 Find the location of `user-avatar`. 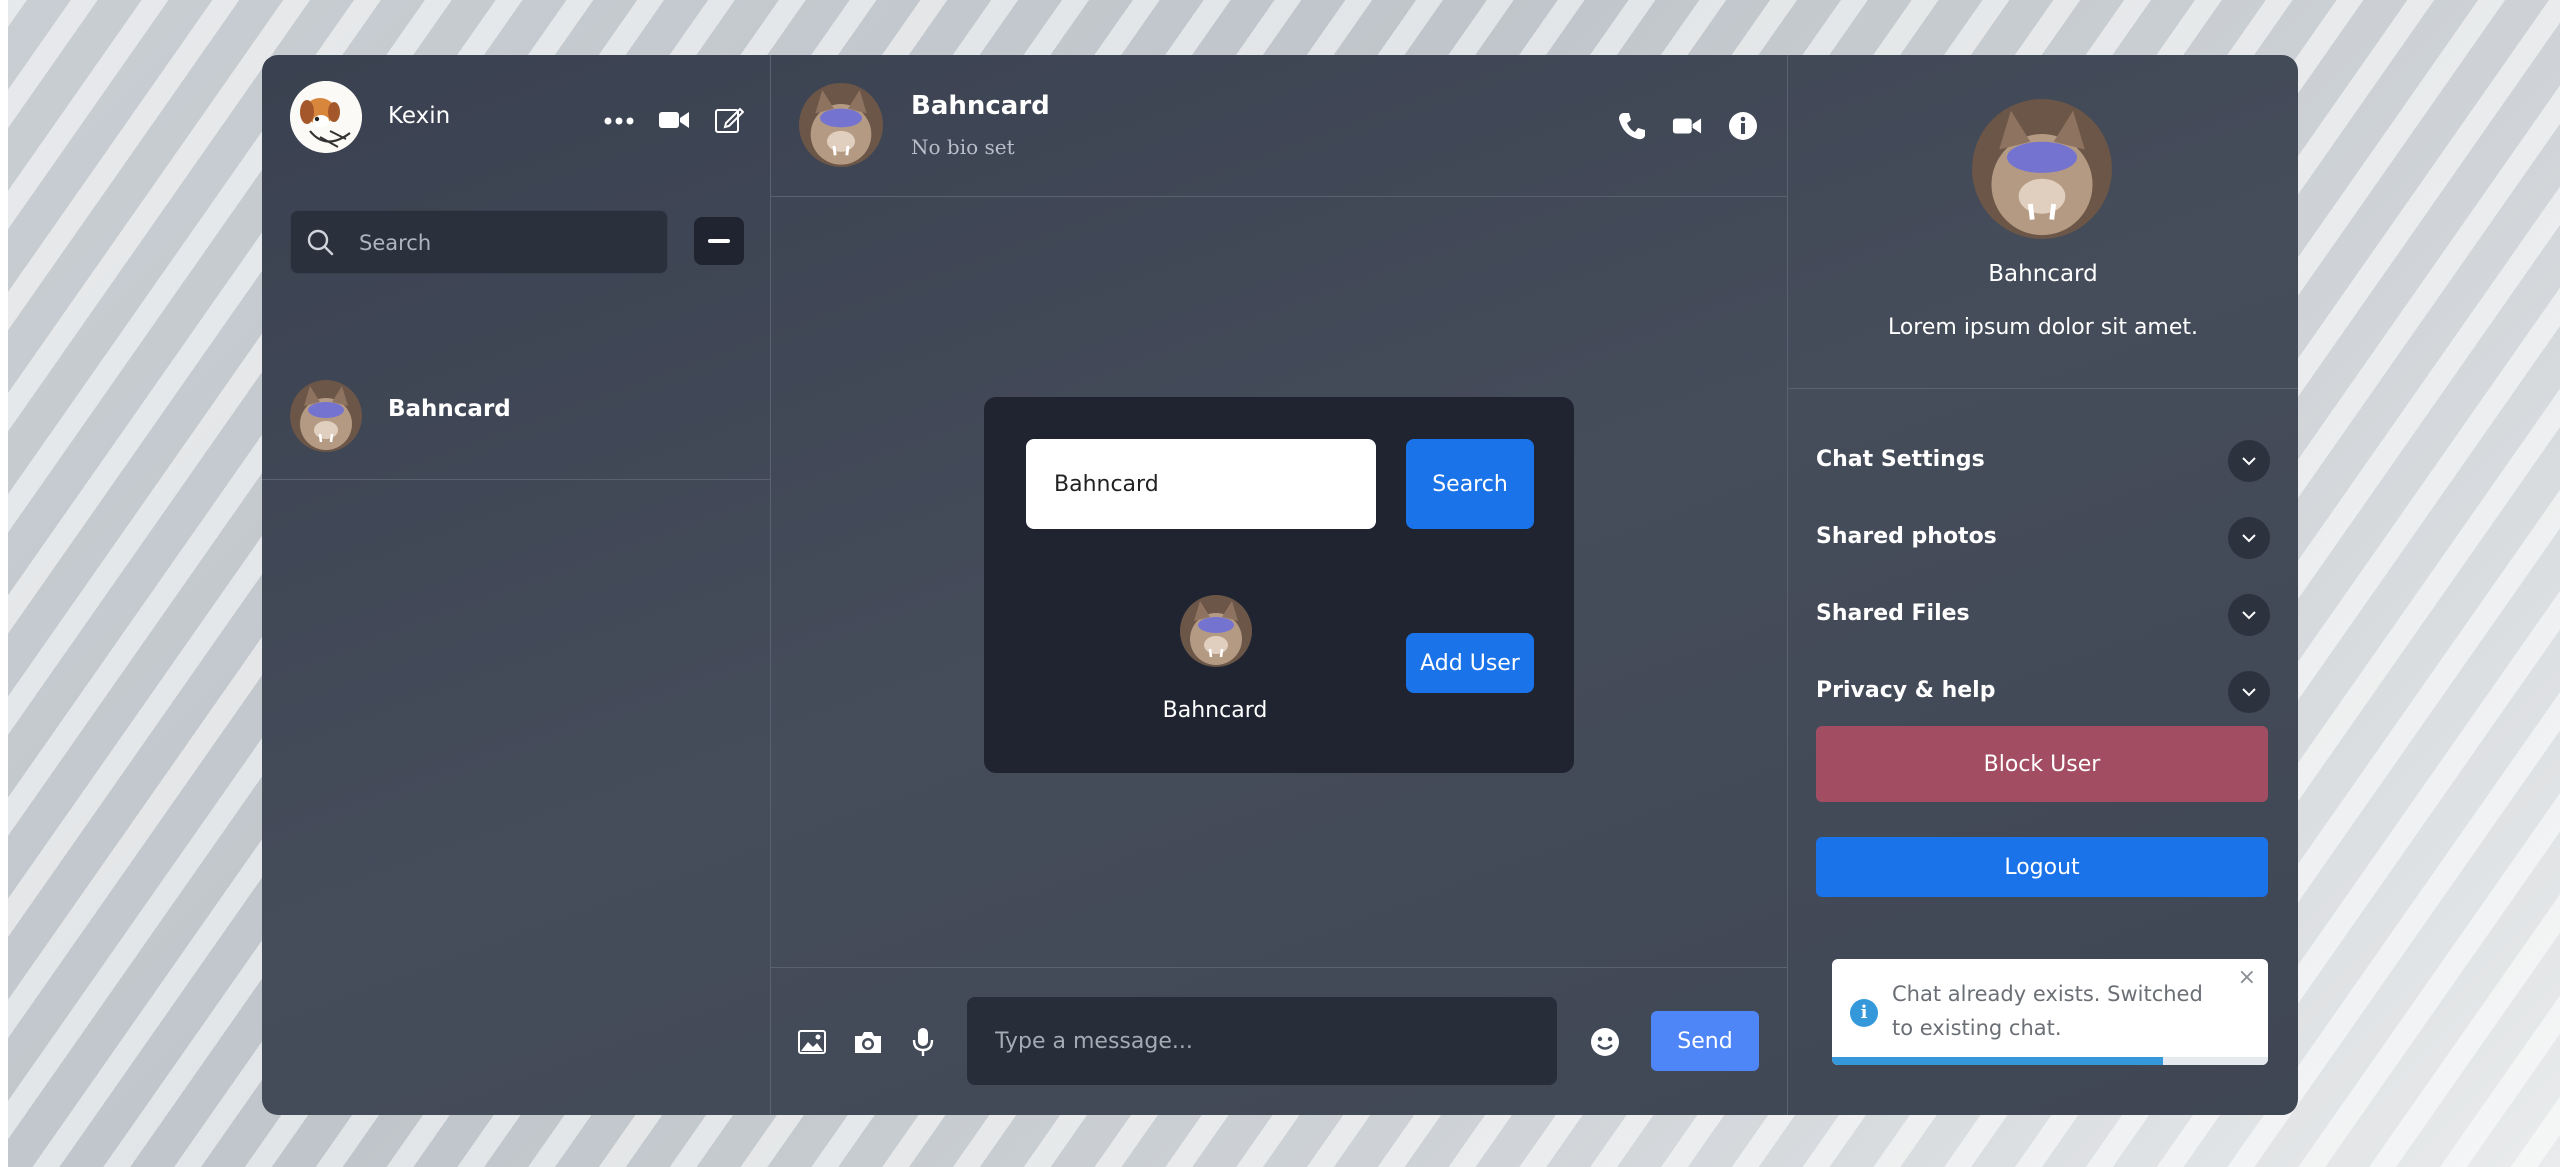

user-avatar is located at coordinates (326, 117).